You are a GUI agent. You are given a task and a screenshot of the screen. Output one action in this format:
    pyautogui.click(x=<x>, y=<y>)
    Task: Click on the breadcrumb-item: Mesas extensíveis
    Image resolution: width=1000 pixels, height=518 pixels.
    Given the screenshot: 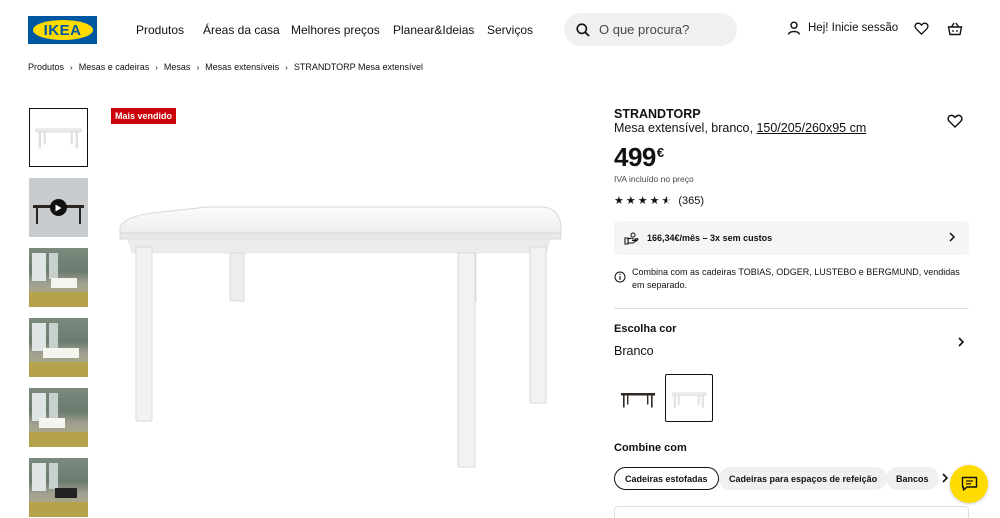 What is the action you would take?
    pyautogui.click(x=242, y=67)
    